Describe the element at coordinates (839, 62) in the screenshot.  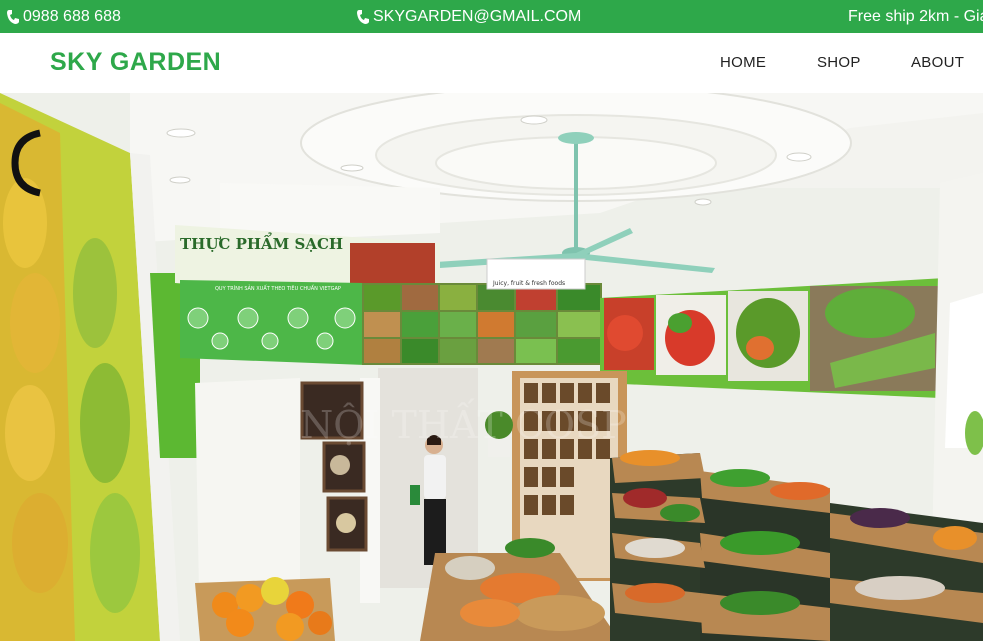
I see `nav-shop: SHOP` at that location.